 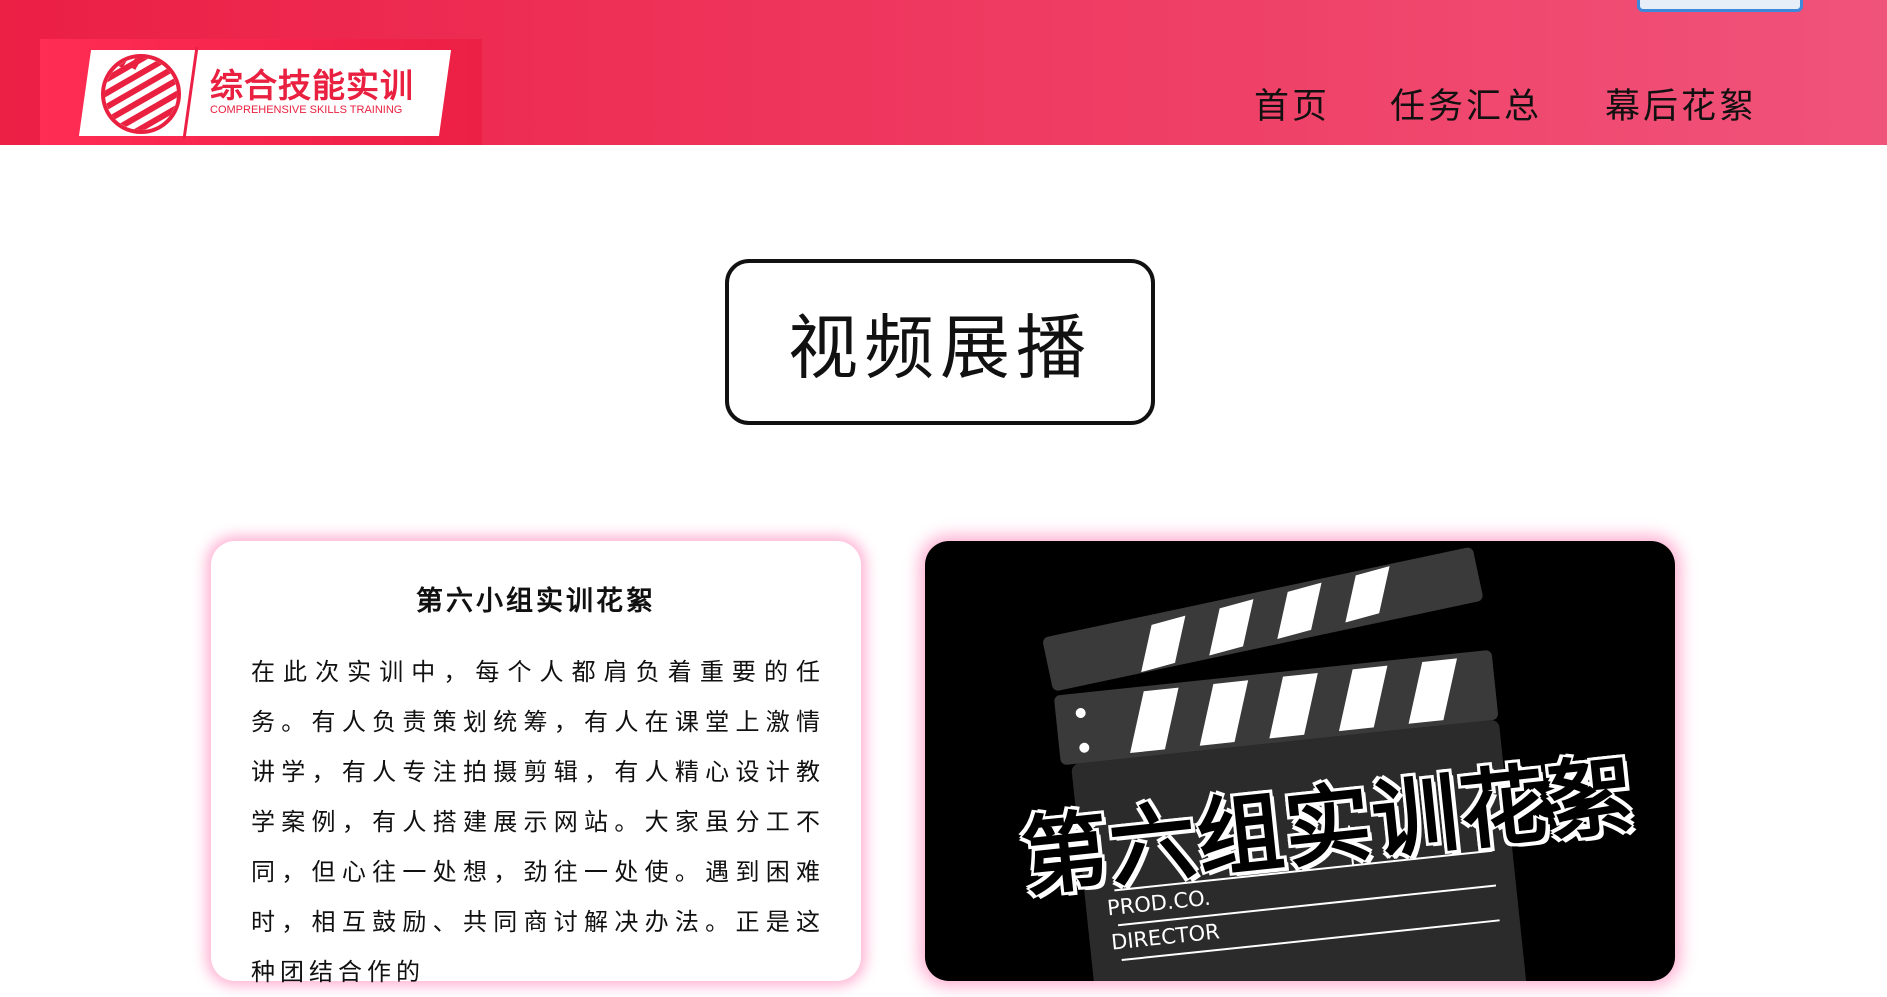 What do you see at coordinates (312, 85) in the screenshot?
I see `logo-title: 综合技能实训` at bounding box center [312, 85].